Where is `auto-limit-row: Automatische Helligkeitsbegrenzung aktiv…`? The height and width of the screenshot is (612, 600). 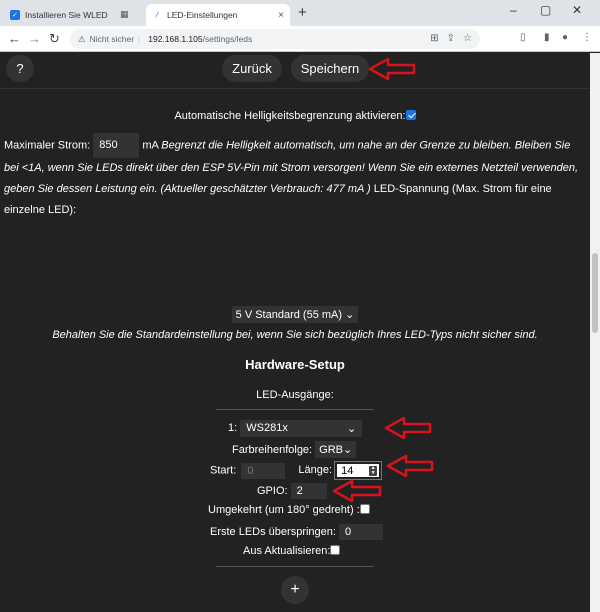
auto-limit-row: Automatische Helligkeitsbegrenzung aktiv… is located at coordinates (295, 116).